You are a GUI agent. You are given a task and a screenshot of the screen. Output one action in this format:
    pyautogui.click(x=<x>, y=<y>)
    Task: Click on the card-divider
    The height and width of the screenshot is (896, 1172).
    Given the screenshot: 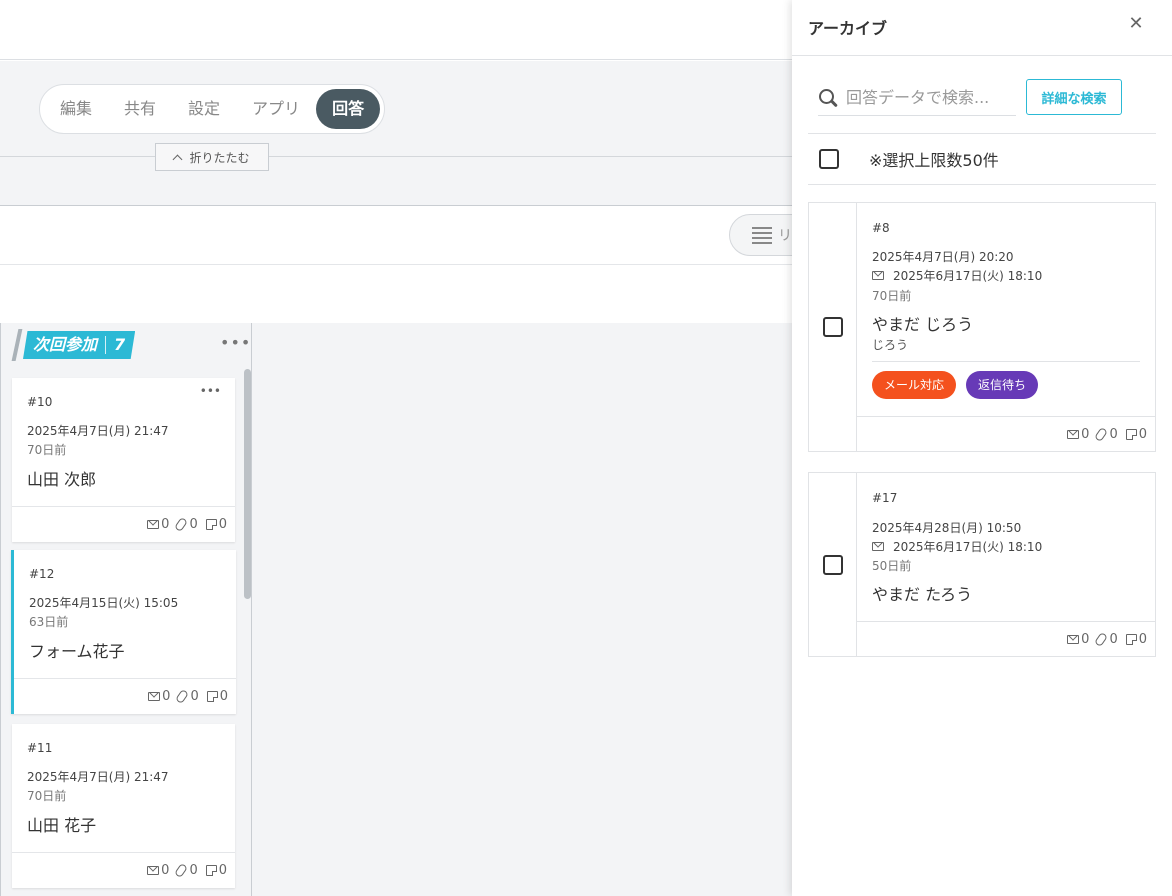 What is the action you would take?
    pyautogui.click(x=1006, y=361)
    